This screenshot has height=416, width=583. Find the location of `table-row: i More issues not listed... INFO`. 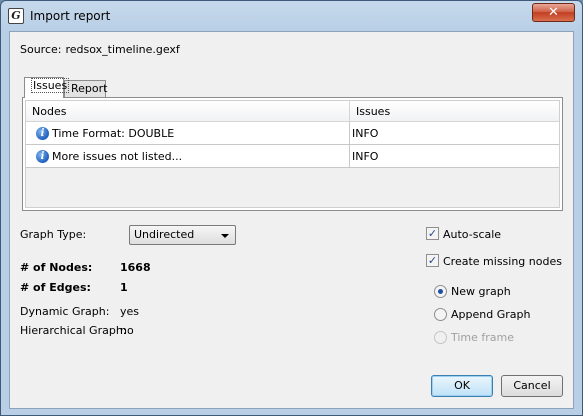

table-row: i More issues not listed... INFO is located at coordinates (292, 156).